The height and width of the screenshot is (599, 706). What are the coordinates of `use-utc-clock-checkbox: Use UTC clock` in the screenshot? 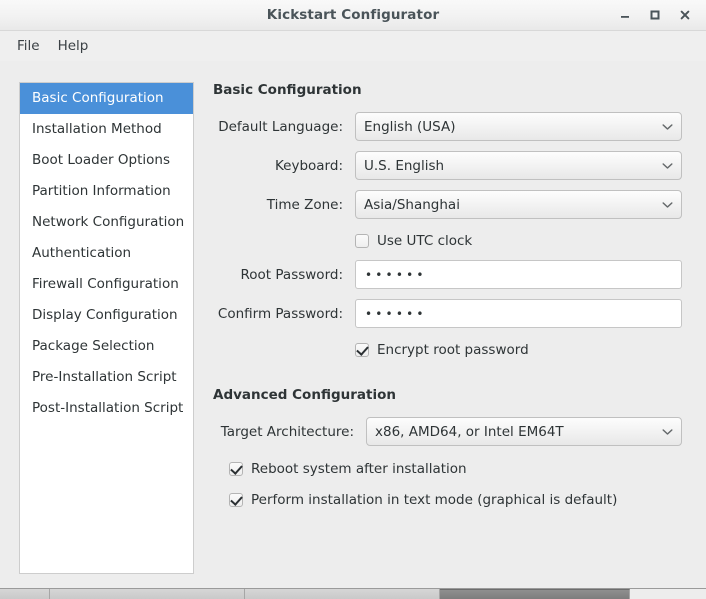 It's located at (524, 241).